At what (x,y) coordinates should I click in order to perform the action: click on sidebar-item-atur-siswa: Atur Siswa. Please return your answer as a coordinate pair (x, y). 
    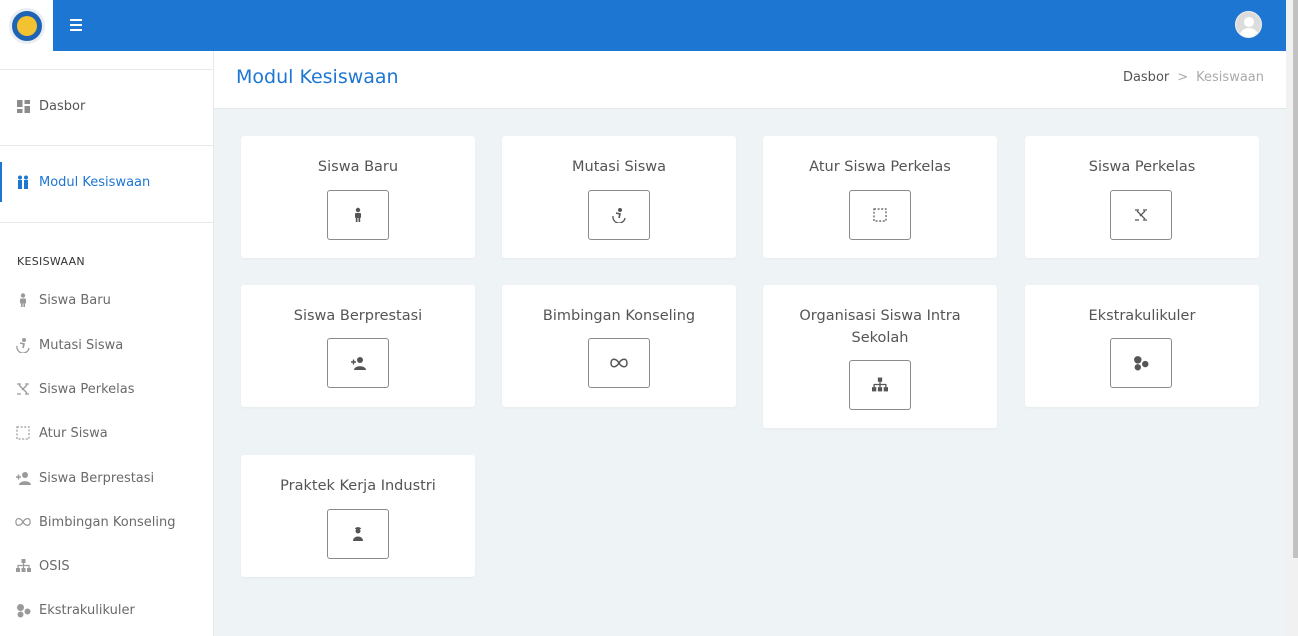
    Looking at the image, I should click on (107, 433).